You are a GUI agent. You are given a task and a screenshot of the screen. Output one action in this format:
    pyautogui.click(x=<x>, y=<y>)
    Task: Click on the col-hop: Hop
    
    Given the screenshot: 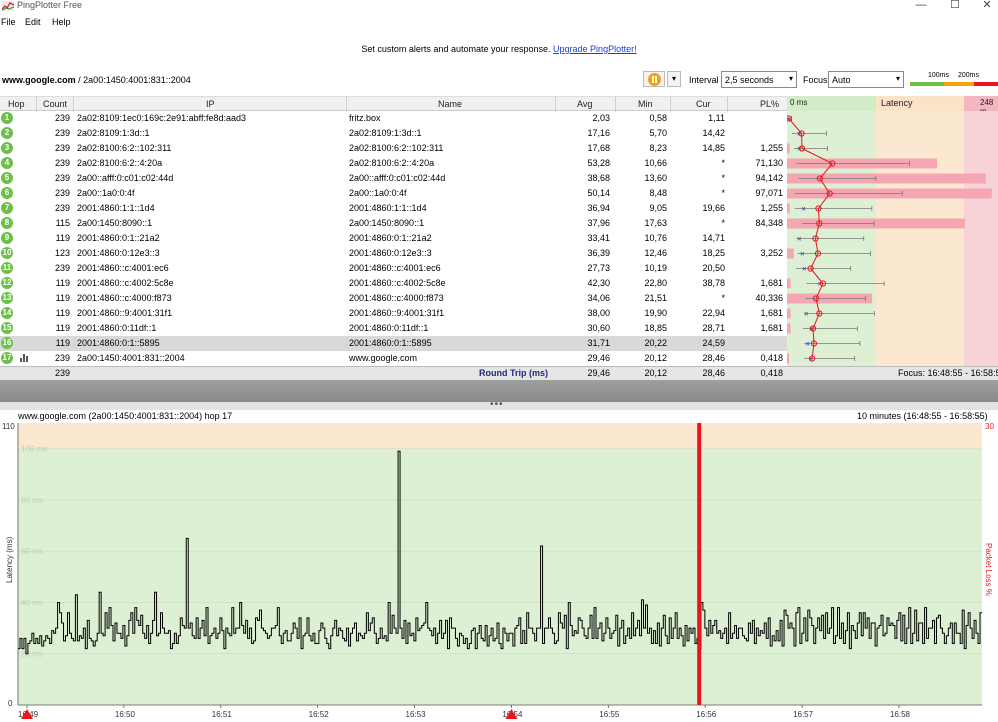 What is the action you would take?
    pyautogui.click(x=16, y=104)
    